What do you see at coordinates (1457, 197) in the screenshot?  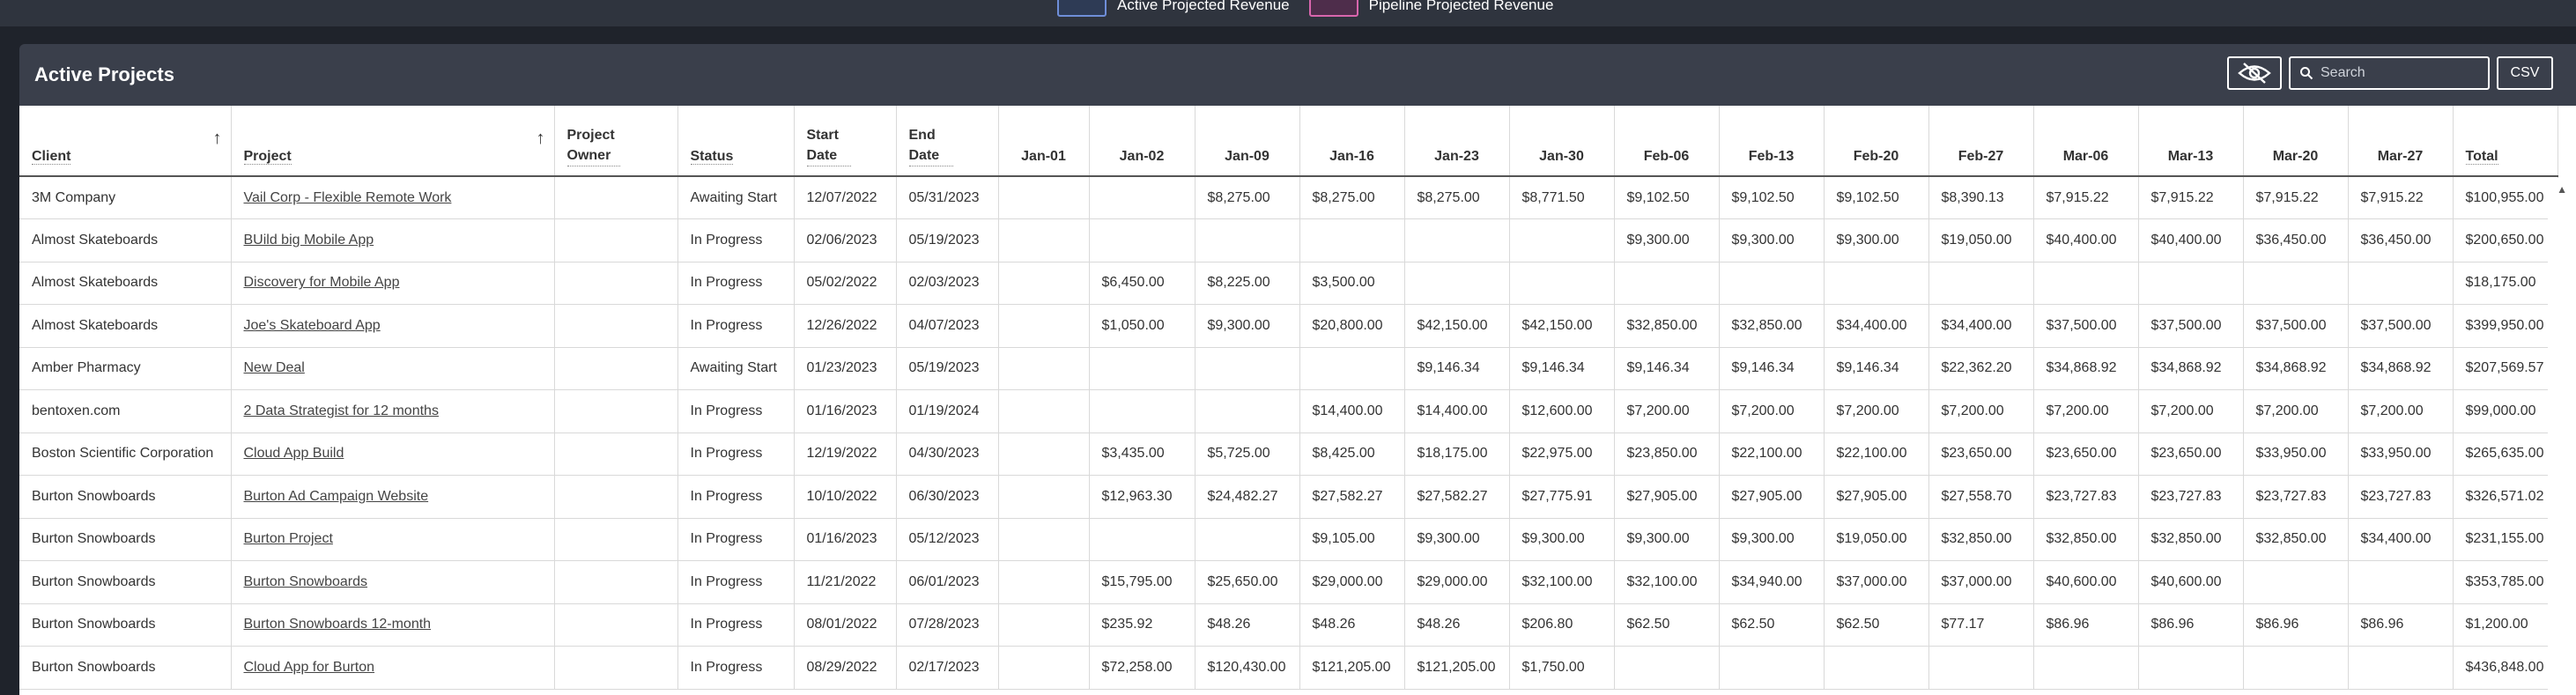 I see `week-revenue-cell: $8,275.00` at bounding box center [1457, 197].